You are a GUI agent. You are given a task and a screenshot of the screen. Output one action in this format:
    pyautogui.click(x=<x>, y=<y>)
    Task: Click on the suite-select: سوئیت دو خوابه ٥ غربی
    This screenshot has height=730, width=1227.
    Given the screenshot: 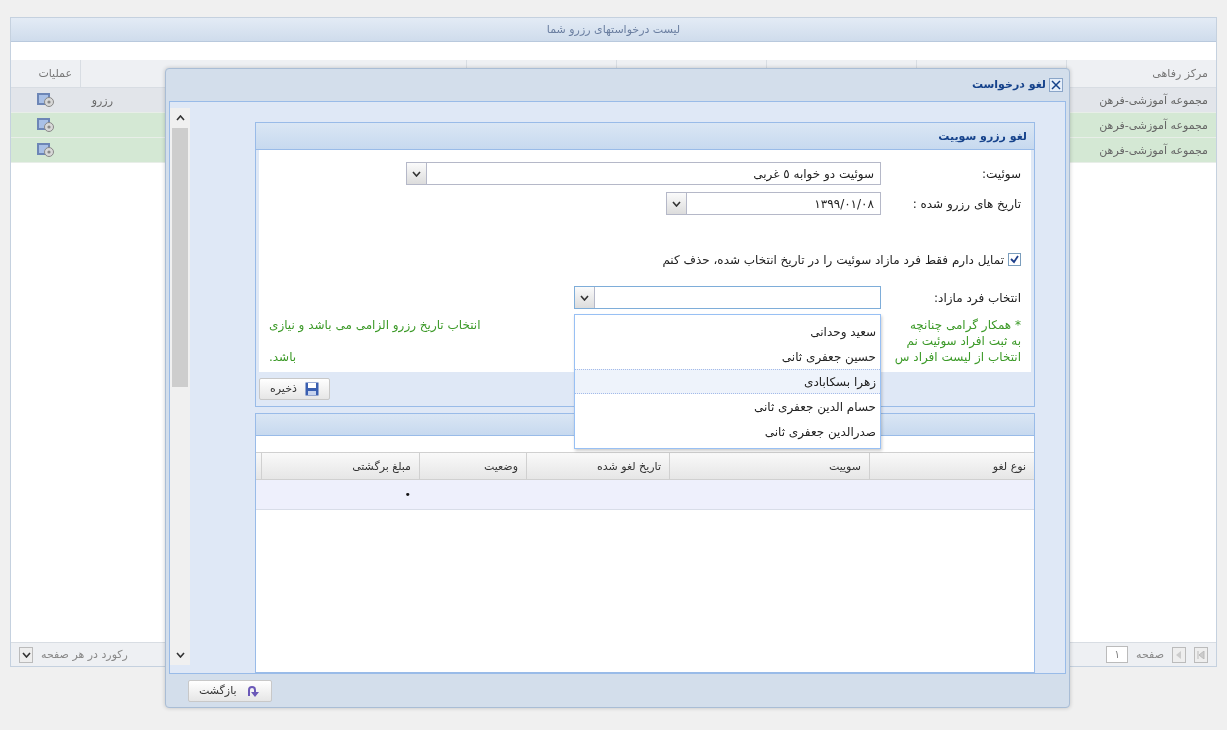 What is the action you would take?
    pyautogui.click(x=643, y=174)
    